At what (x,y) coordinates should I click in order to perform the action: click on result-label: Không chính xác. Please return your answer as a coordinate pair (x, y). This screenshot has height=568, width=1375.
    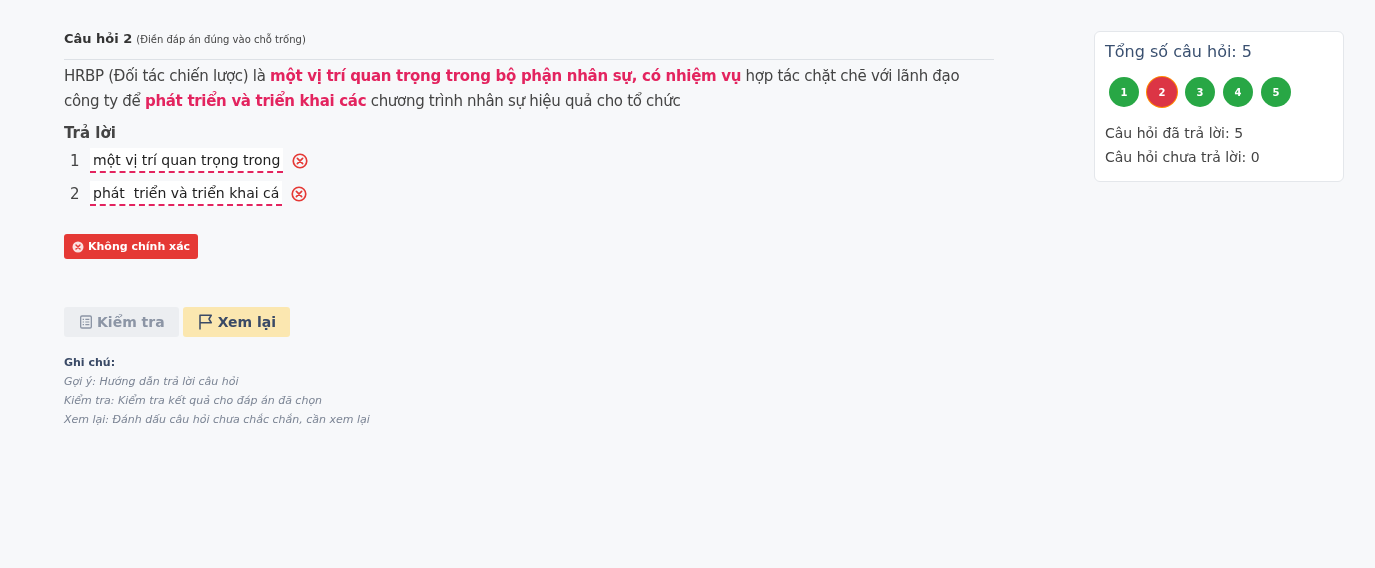
    Looking at the image, I should click on (139, 246).